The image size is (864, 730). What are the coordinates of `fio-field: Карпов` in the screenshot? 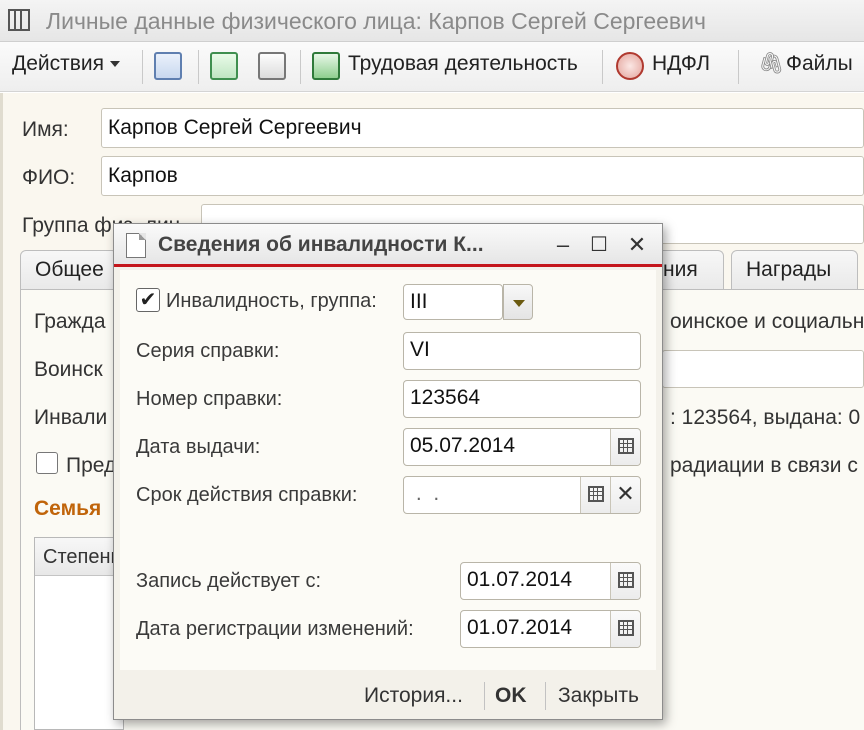 It's located at (482, 176).